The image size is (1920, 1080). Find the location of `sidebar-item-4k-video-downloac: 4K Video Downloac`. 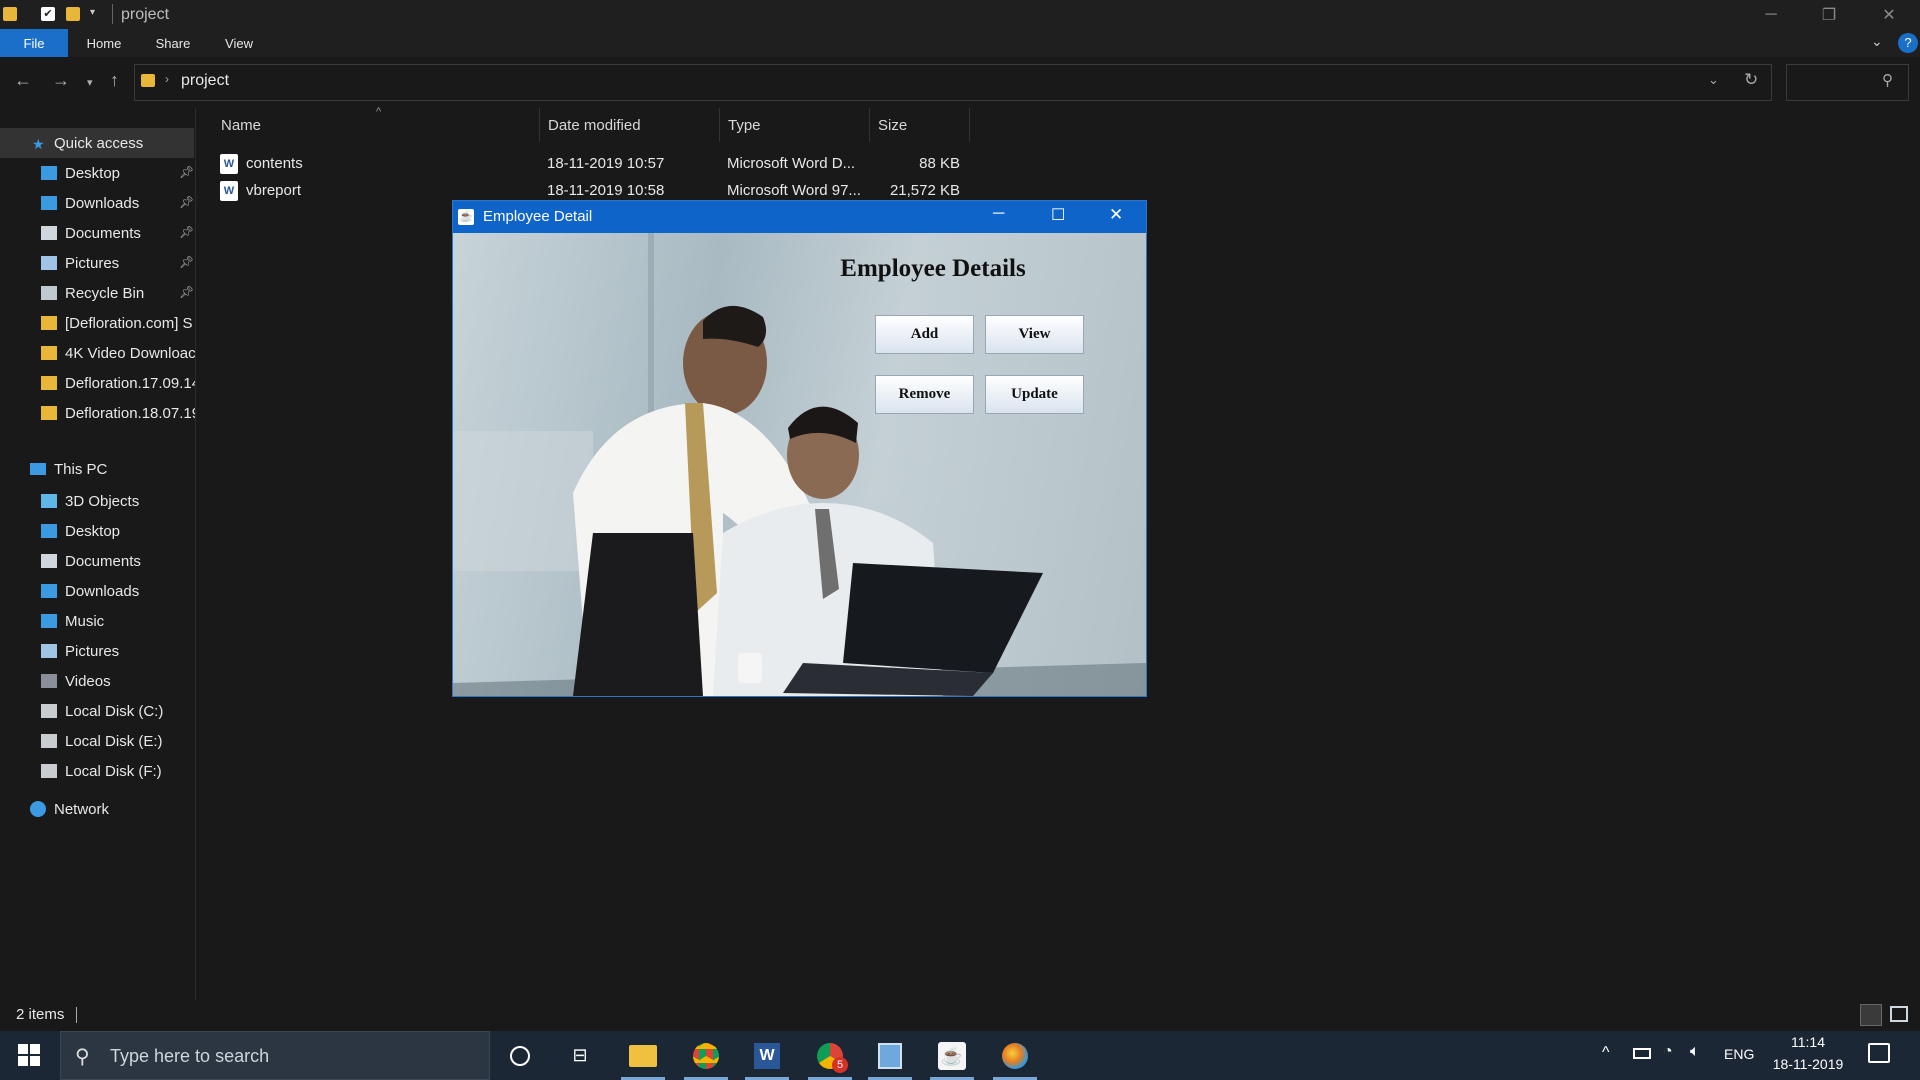

sidebar-item-4k-video-downloac: 4K Video Downloac is located at coordinates (97, 353).